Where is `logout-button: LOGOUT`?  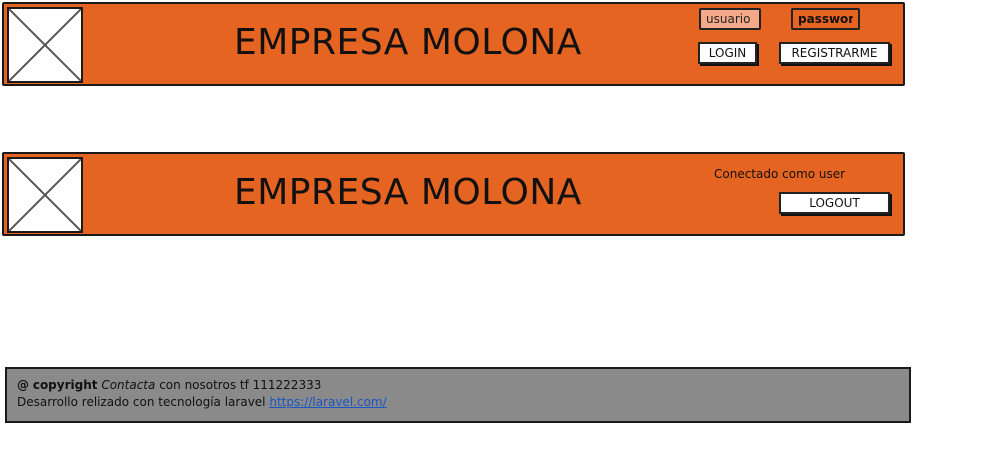 logout-button: LOGOUT is located at coordinates (834, 203).